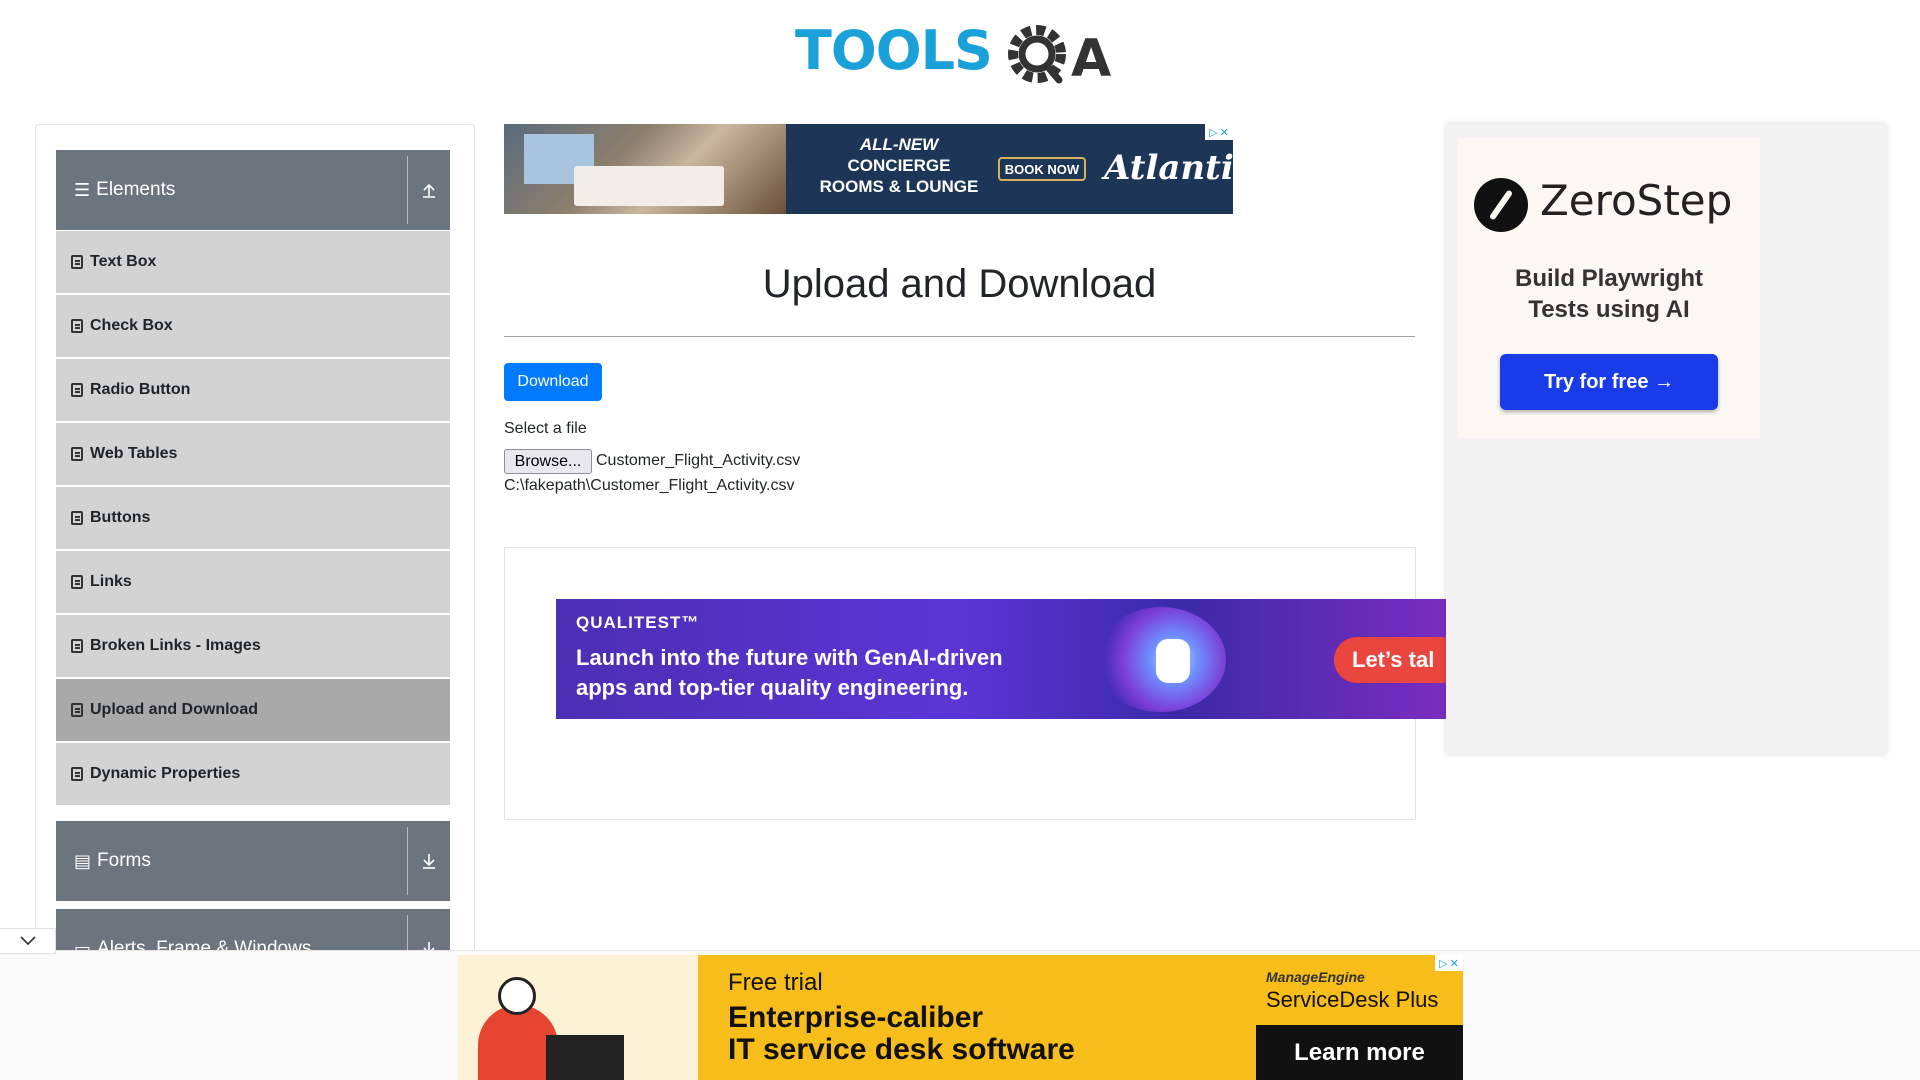 The height and width of the screenshot is (1080, 1920). Describe the element at coordinates (1091, 59) in the screenshot. I see `logo-suffix: A` at that location.